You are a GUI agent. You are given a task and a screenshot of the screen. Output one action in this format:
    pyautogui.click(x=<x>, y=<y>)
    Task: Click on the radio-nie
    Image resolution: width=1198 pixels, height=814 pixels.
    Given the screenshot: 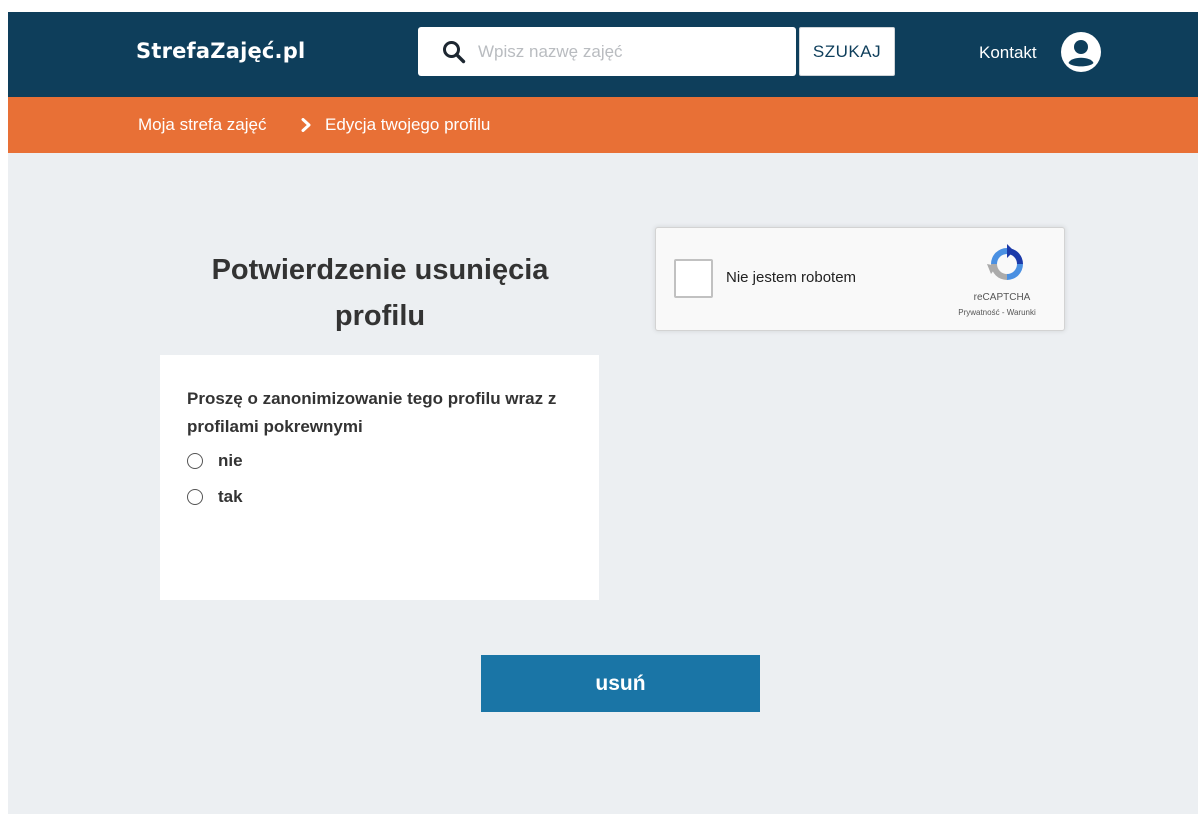 What is the action you would take?
    pyautogui.click(x=195, y=461)
    